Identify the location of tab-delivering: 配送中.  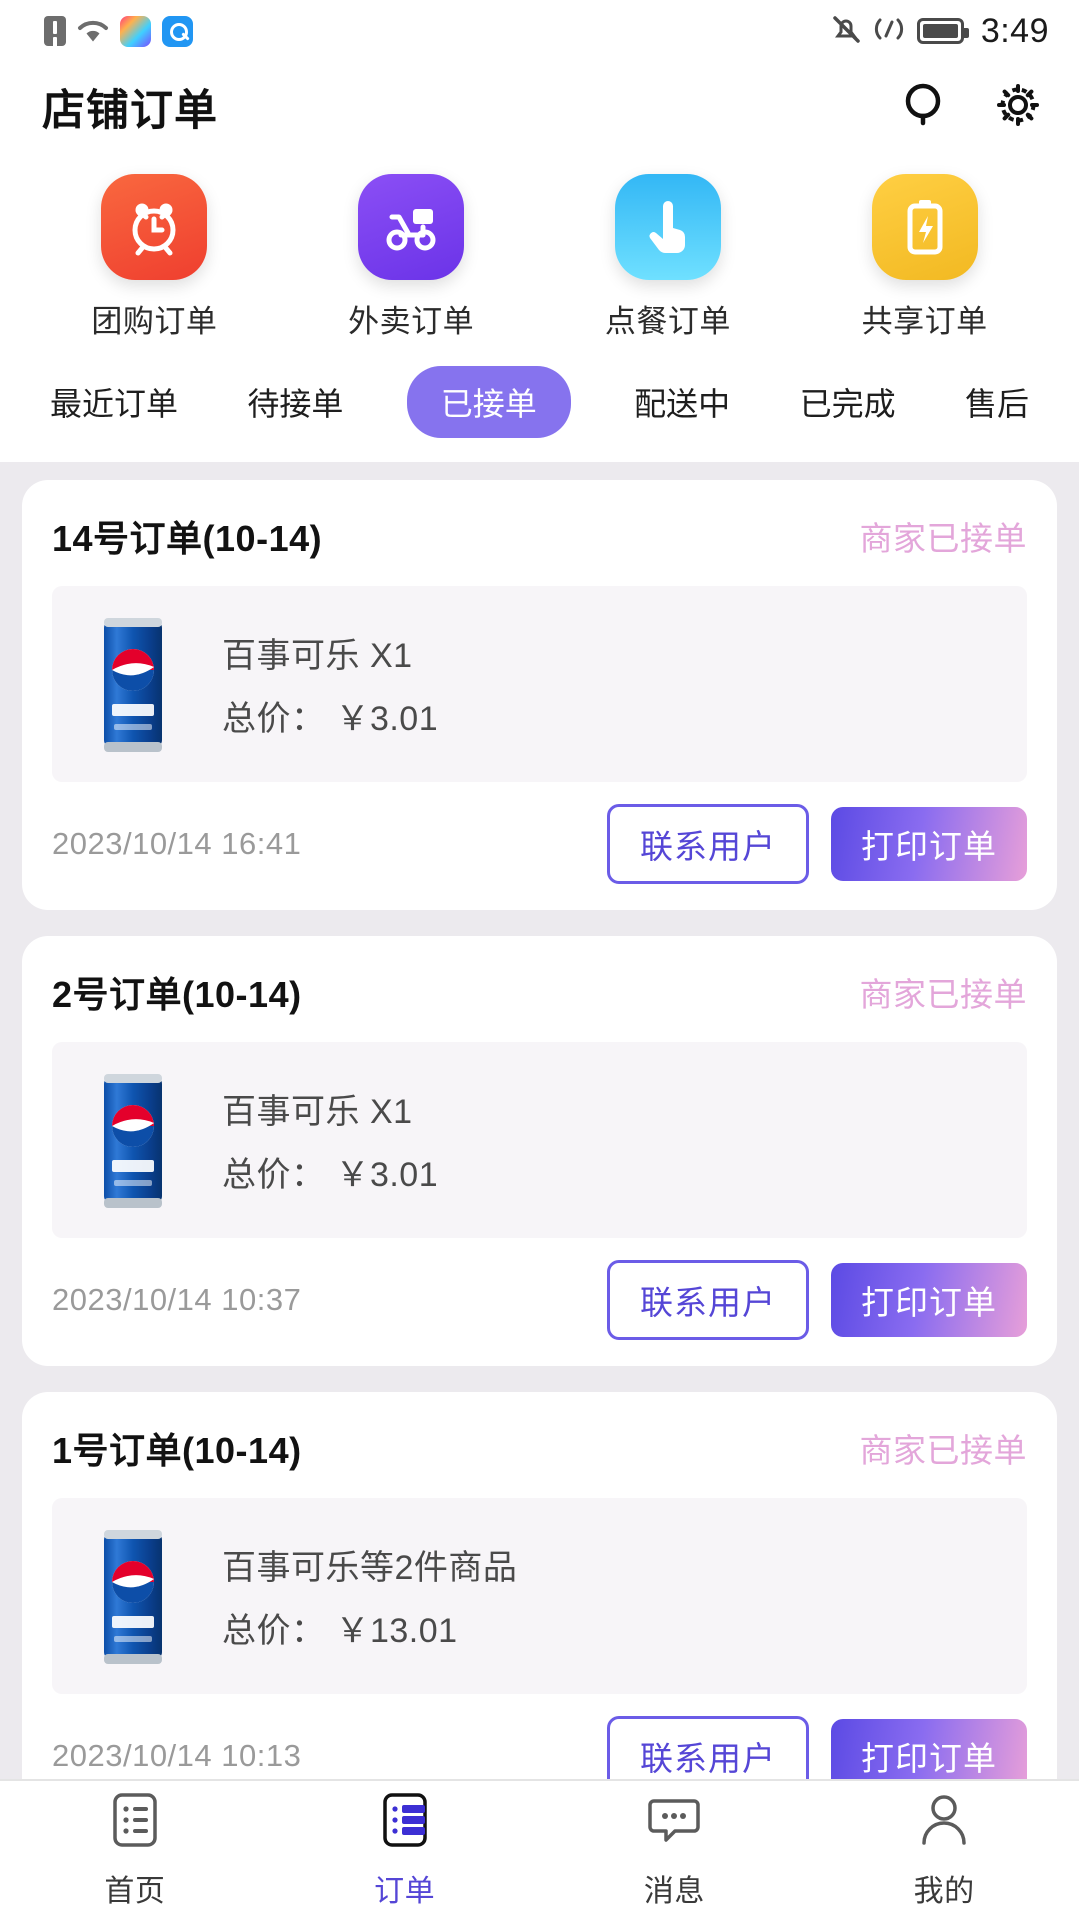
(682, 402).